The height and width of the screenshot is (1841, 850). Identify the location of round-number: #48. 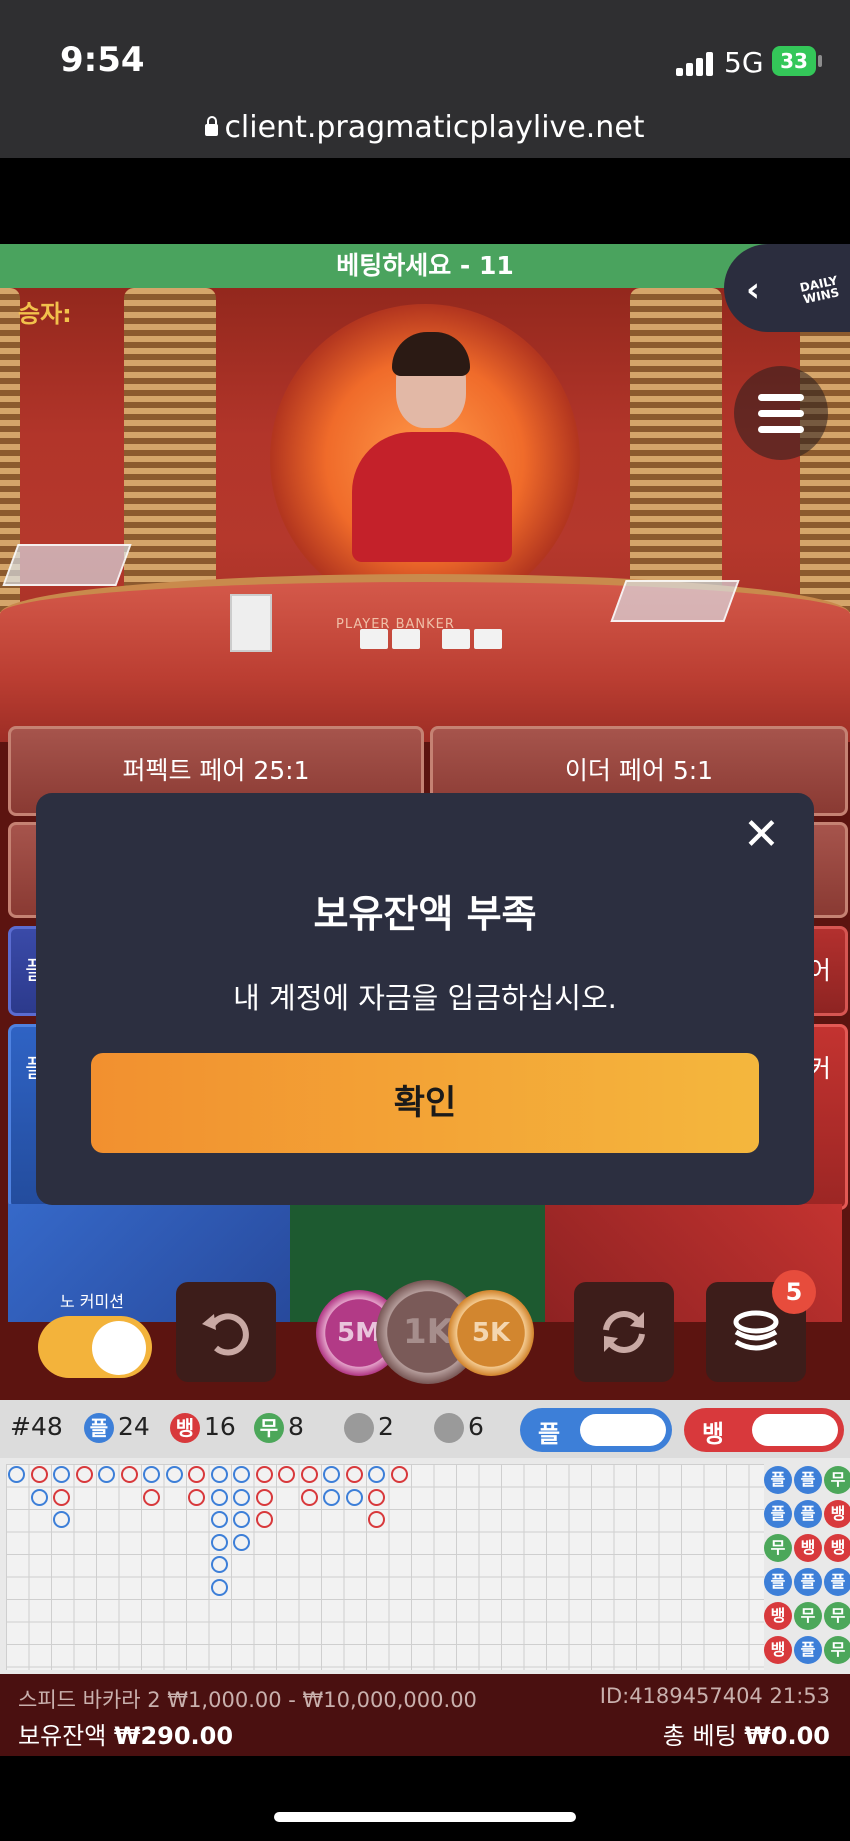
(36, 1426).